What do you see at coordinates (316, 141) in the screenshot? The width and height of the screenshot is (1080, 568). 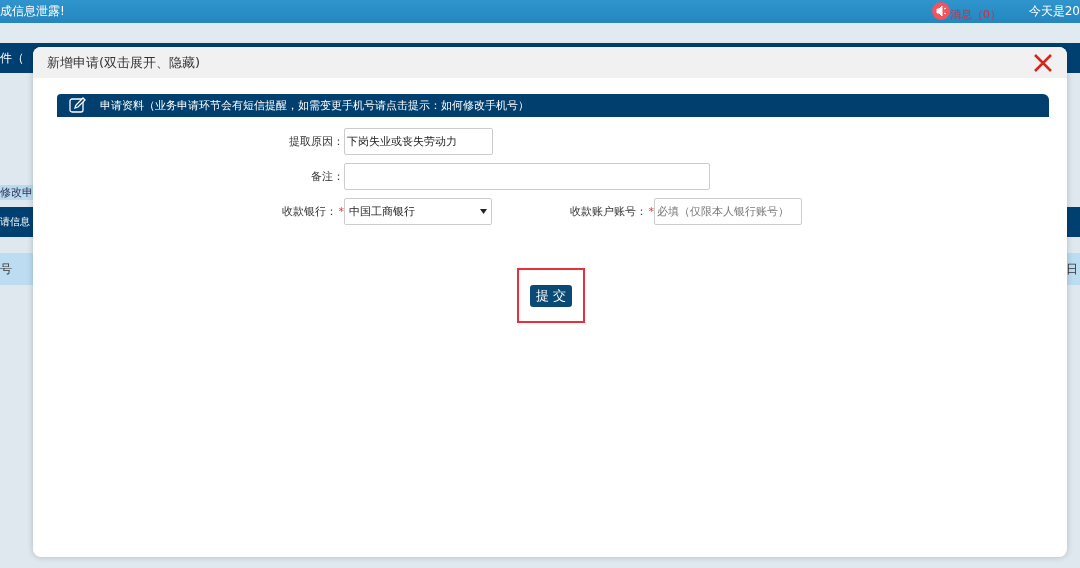 I see `field-label: 提取原因：` at bounding box center [316, 141].